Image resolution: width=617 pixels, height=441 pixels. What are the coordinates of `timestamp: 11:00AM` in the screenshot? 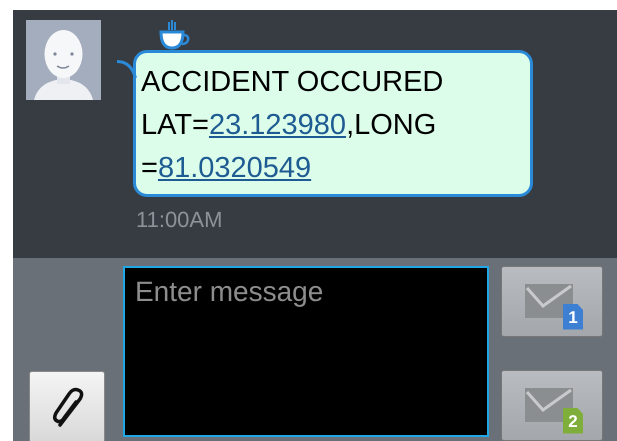 It's located at (179, 220).